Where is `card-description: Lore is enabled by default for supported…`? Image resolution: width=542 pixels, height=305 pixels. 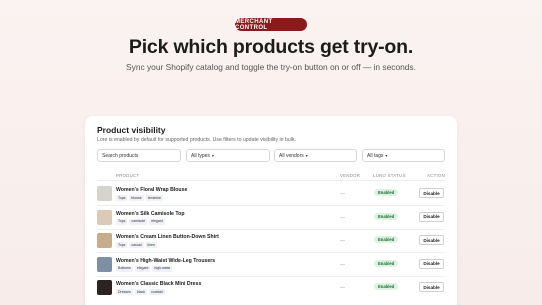
card-description: Lore is enabled by default for supported… is located at coordinates (196, 140).